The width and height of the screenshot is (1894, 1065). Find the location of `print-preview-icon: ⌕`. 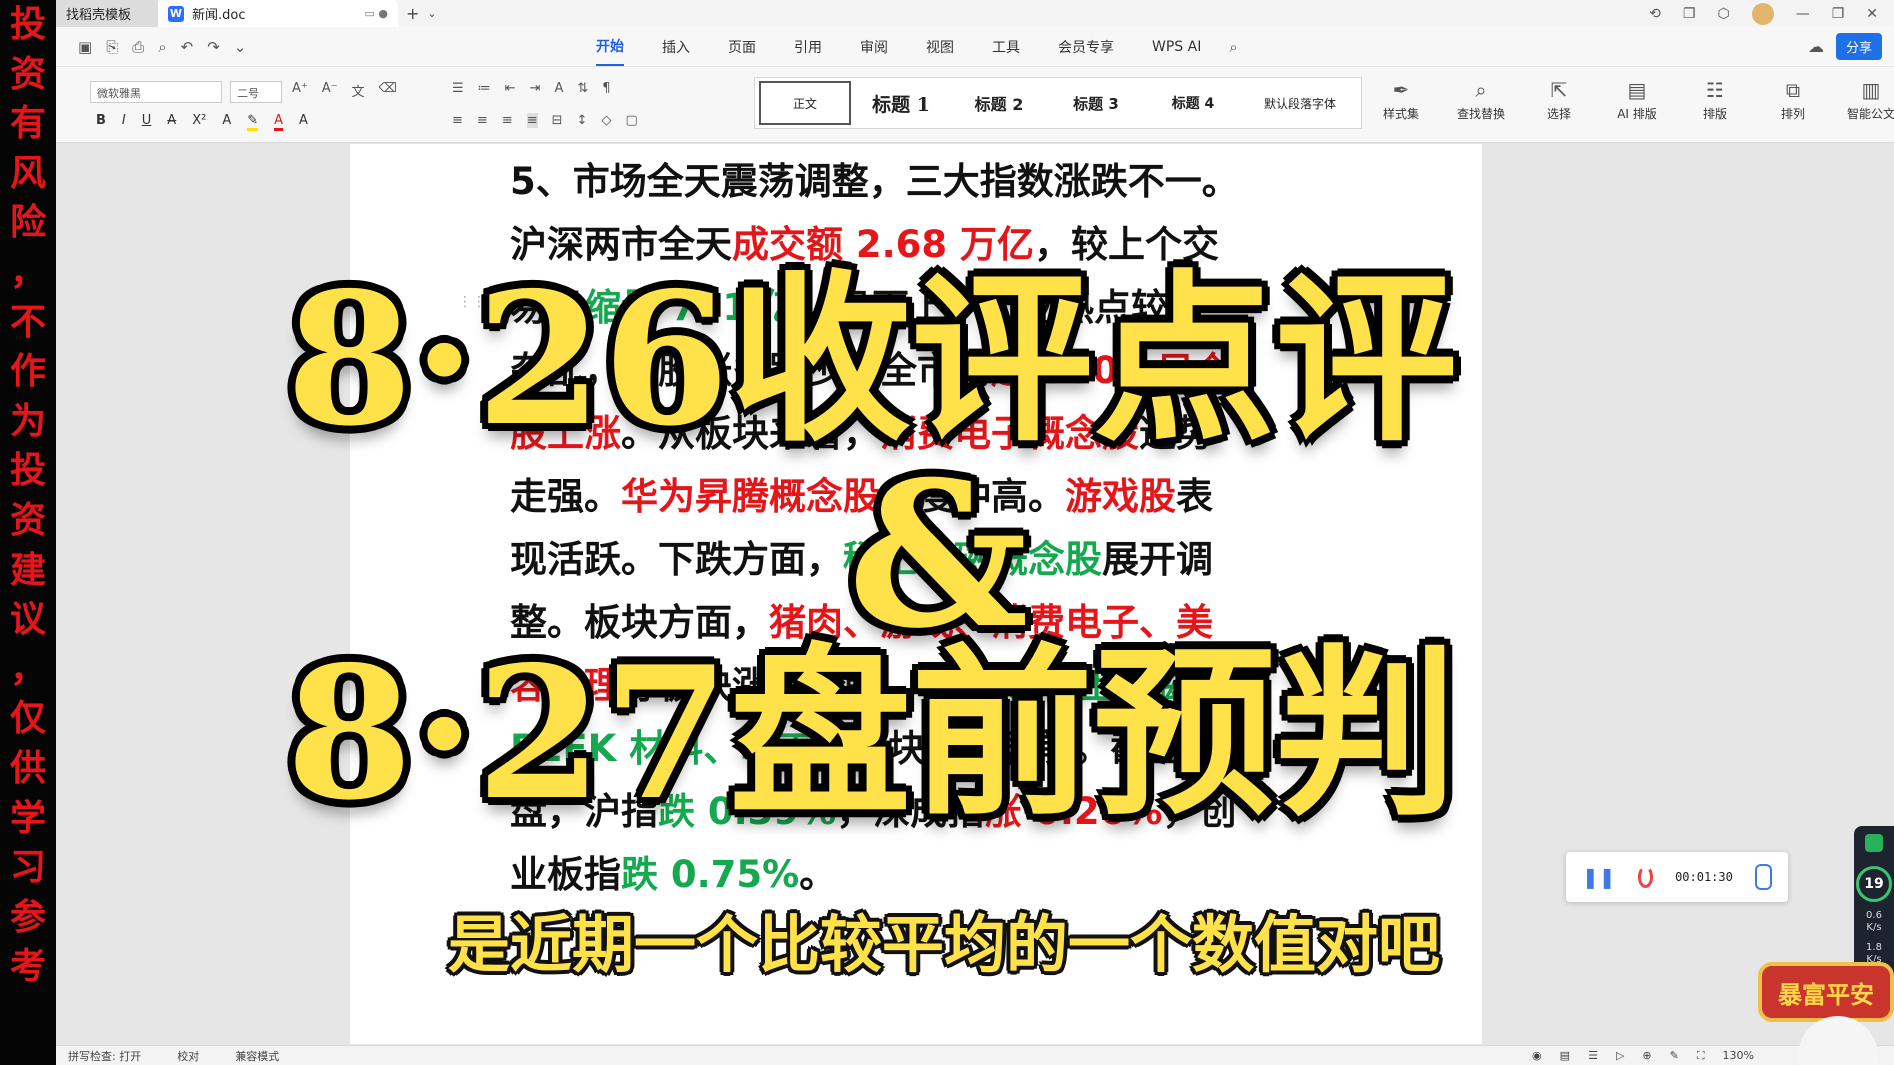

print-preview-icon: ⌕ is located at coordinates (162, 47).